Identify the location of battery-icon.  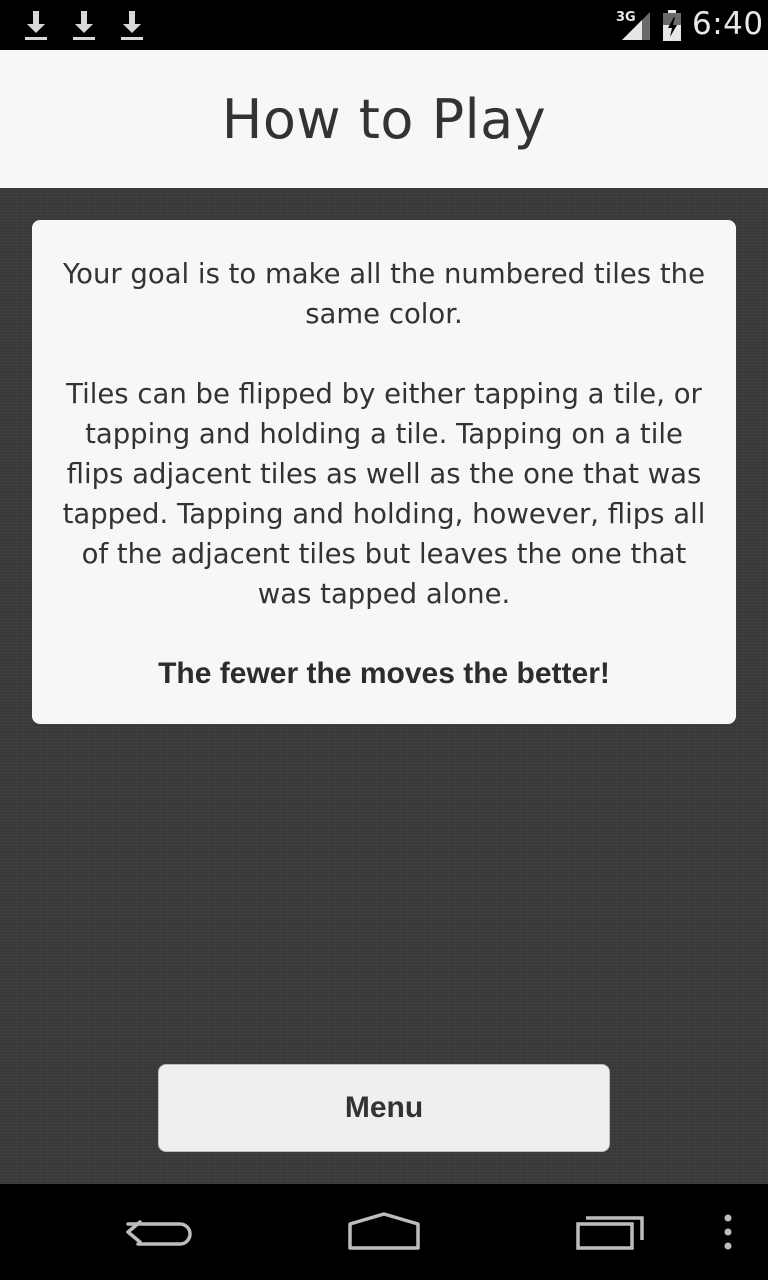
(672, 25).